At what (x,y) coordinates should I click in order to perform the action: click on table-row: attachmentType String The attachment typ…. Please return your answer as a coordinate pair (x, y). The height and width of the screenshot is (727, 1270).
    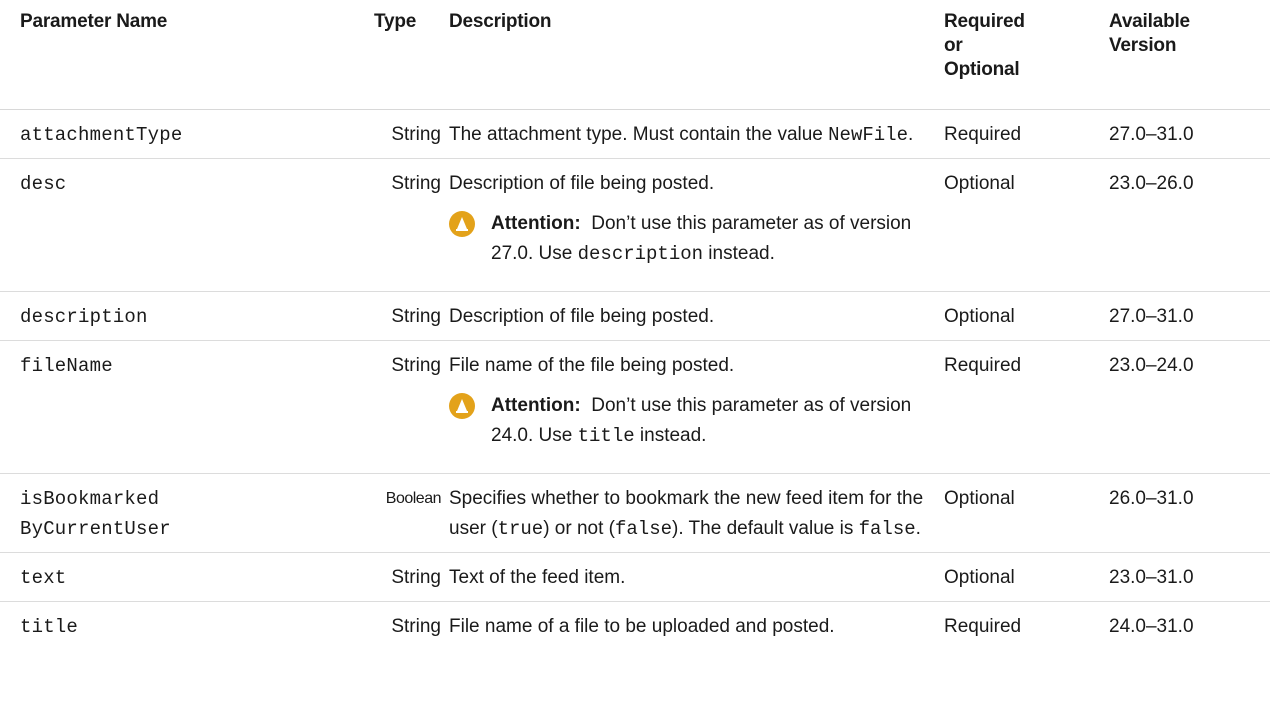
    Looking at the image, I should click on (635, 134).